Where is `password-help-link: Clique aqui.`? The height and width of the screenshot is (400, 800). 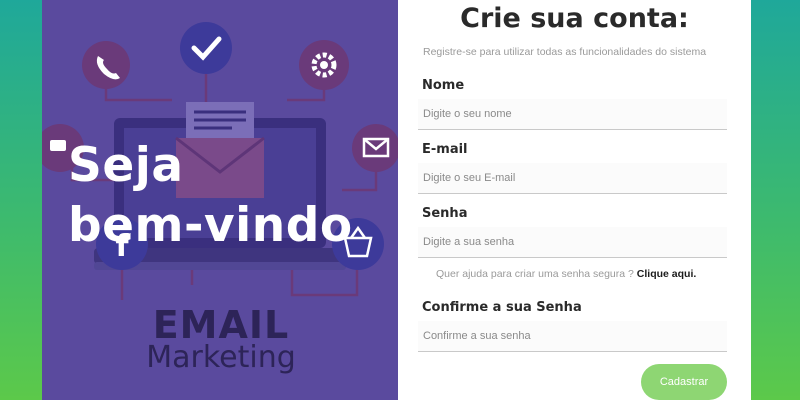
password-help-link: Clique aqui. is located at coordinates (667, 274).